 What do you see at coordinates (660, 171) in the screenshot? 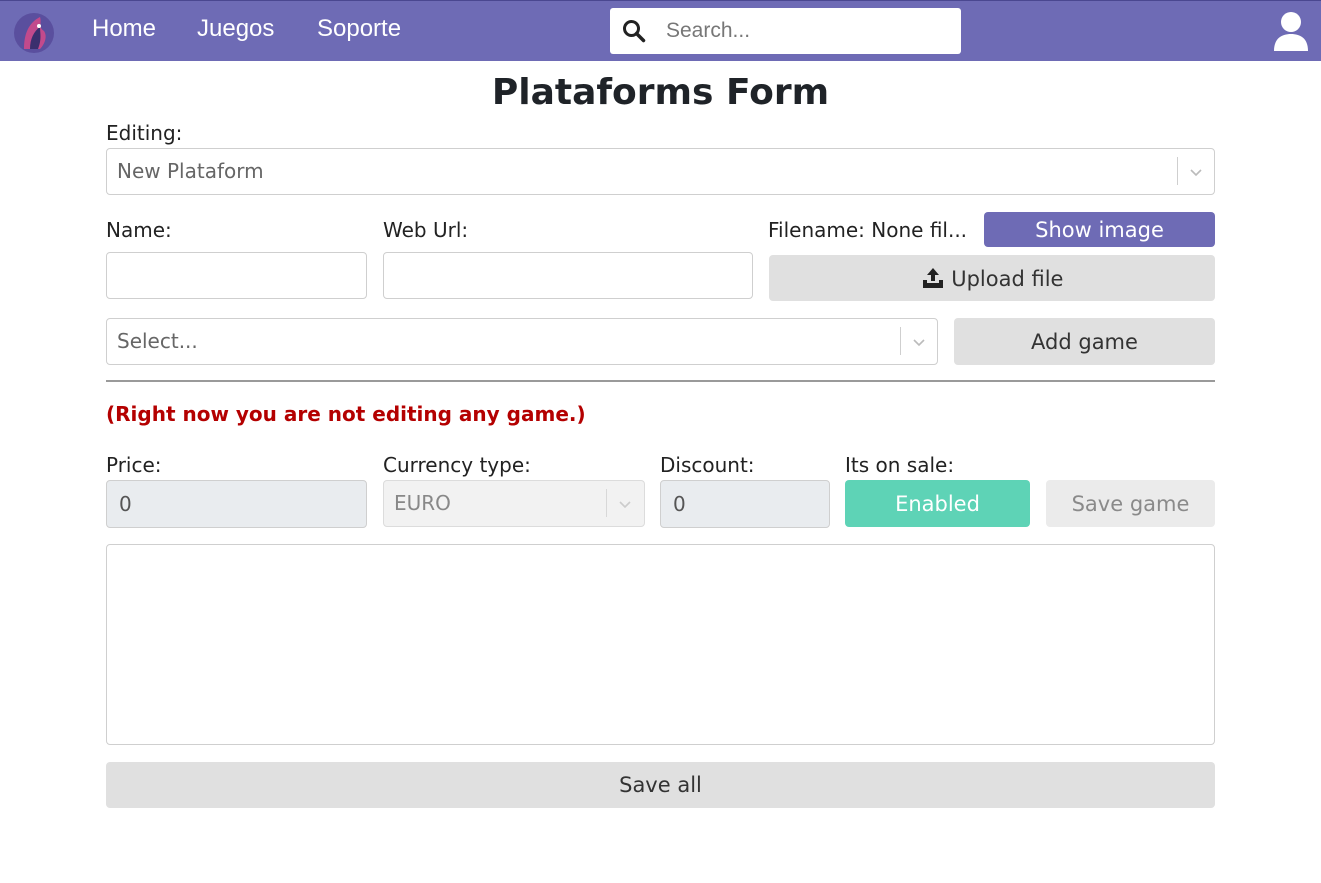
I see `editing-select: New Plataform` at bounding box center [660, 171].